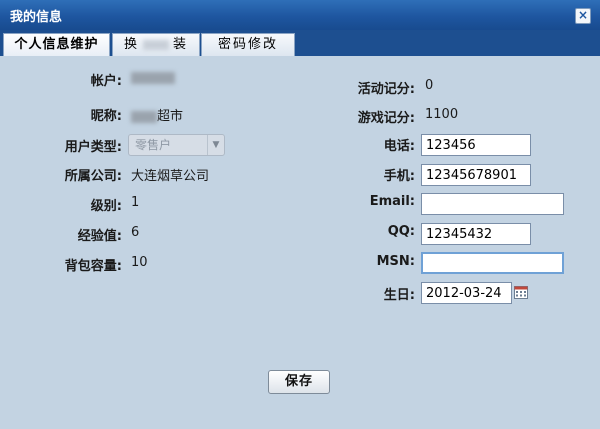 The image size is (600, 429). I want to click on mobile-input, so click(476, 175).